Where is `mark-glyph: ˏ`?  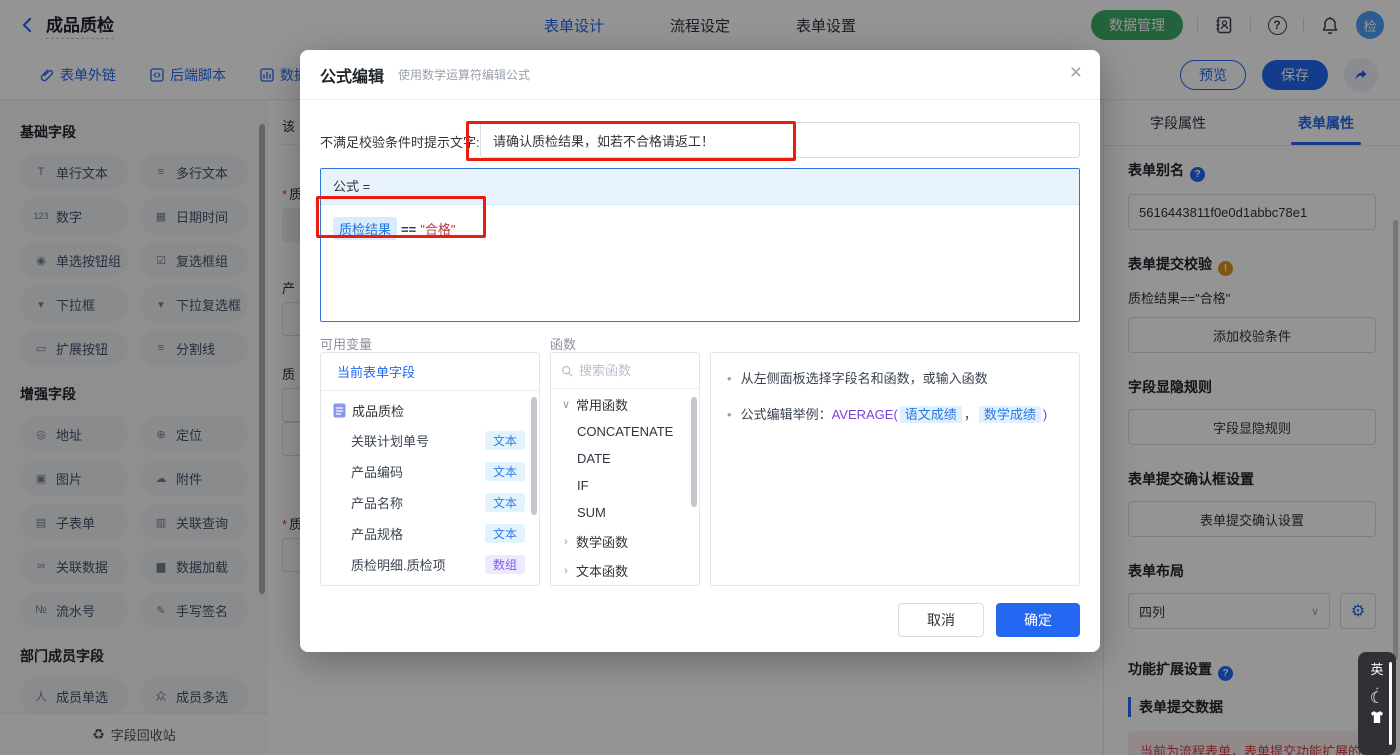
mark-glyph: ˏ is located at coordinates (1377, 683).